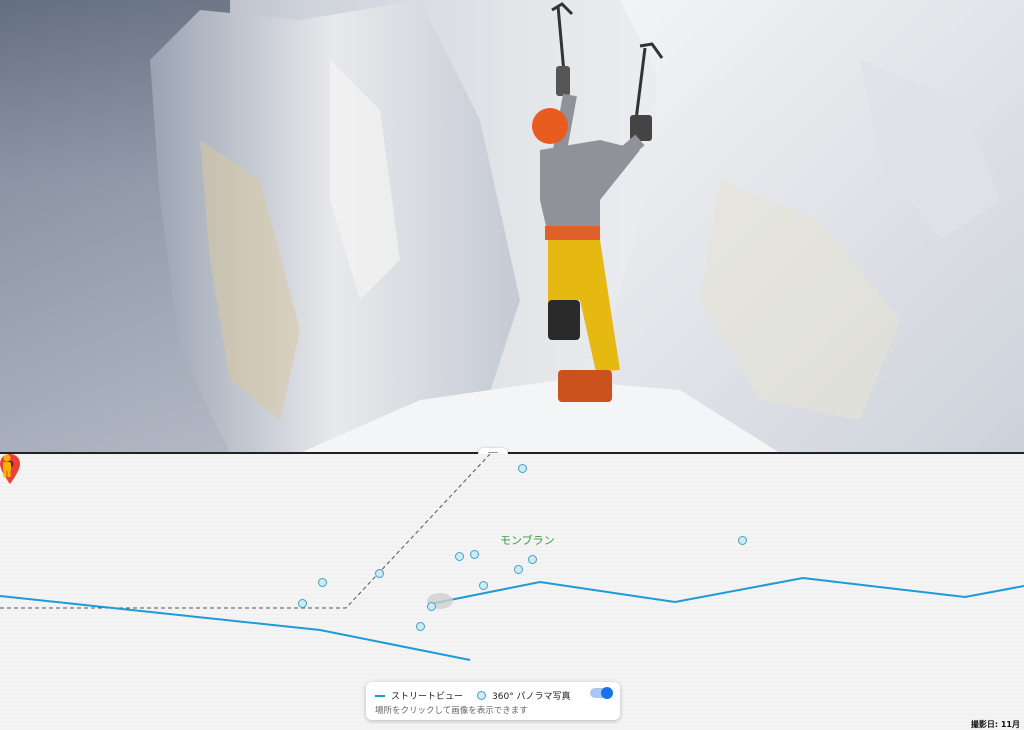 The width and height of the screenshot is (1024, 730). Describe the element at coordinates (451, 711) in the screenshot. I see `legend-hint: 場所をクリックして画像を表示できます` at that location.